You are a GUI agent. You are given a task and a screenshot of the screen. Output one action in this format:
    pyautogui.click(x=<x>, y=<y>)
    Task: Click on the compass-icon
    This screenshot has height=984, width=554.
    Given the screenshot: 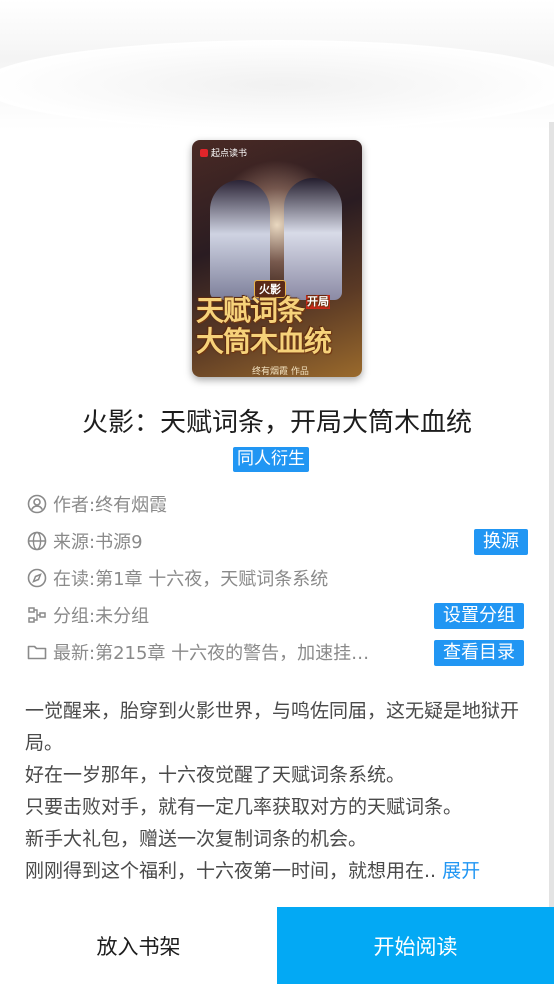 What is the action you would take?
    pyautogui.click(x=37, y=578)
    